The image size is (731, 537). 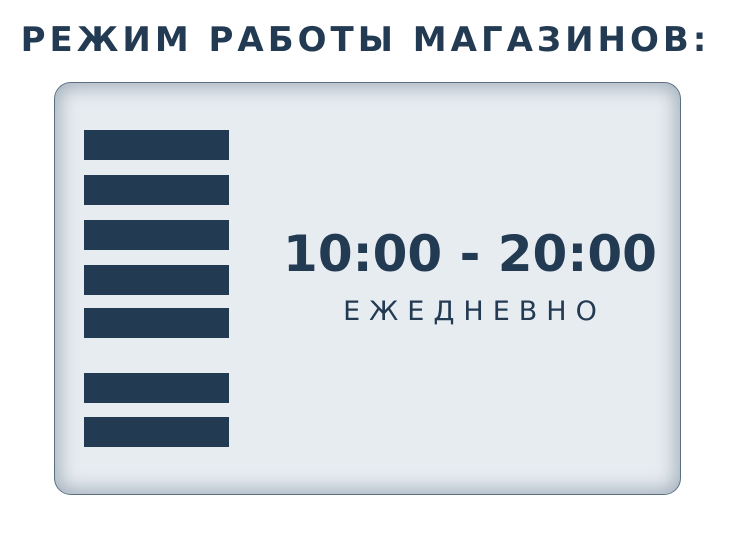 I want to click on opening-hours: 10:00 - 20:00, so click(x=470, y=254).